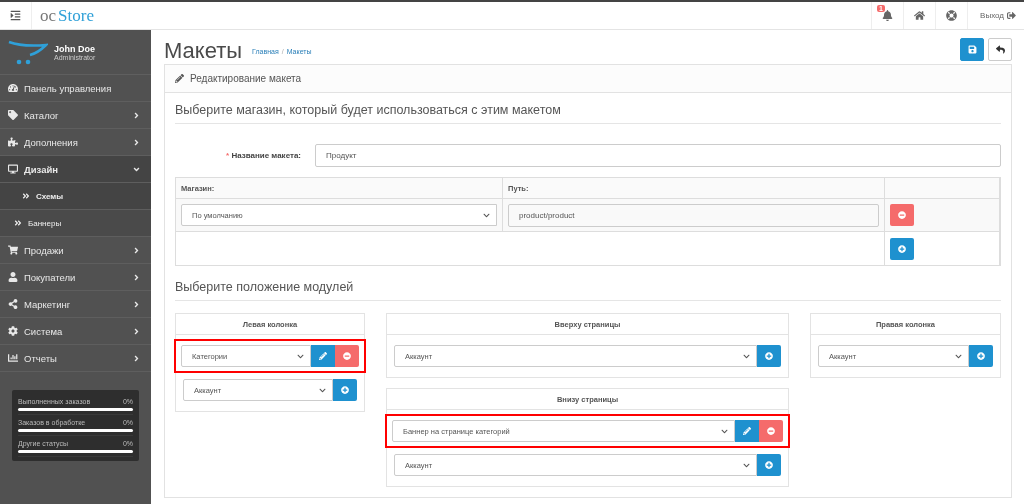 The height and width of the screenshot is (504, 1024). I want to click on section-heading: Выберите магазин, который будет использоваться с этим макетом, so click(588, 113).